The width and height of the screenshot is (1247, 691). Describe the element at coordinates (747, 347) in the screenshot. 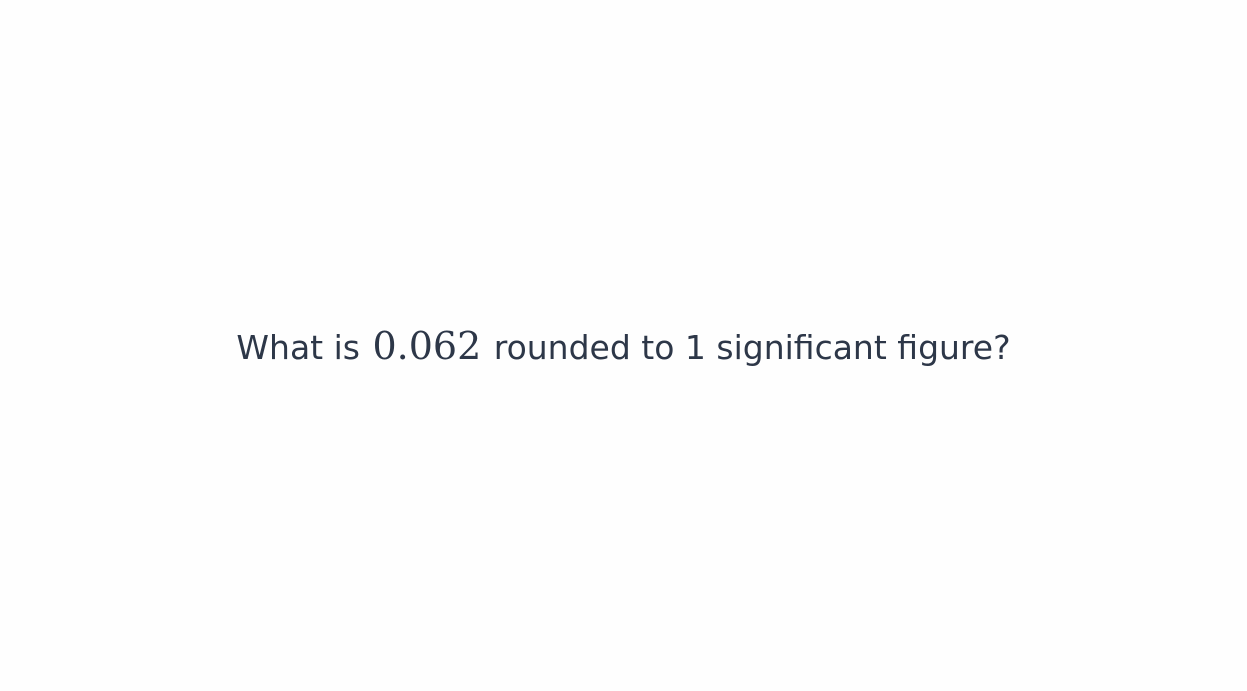

I see `question-suffix: rounded to 1 significant figure?` at that location.